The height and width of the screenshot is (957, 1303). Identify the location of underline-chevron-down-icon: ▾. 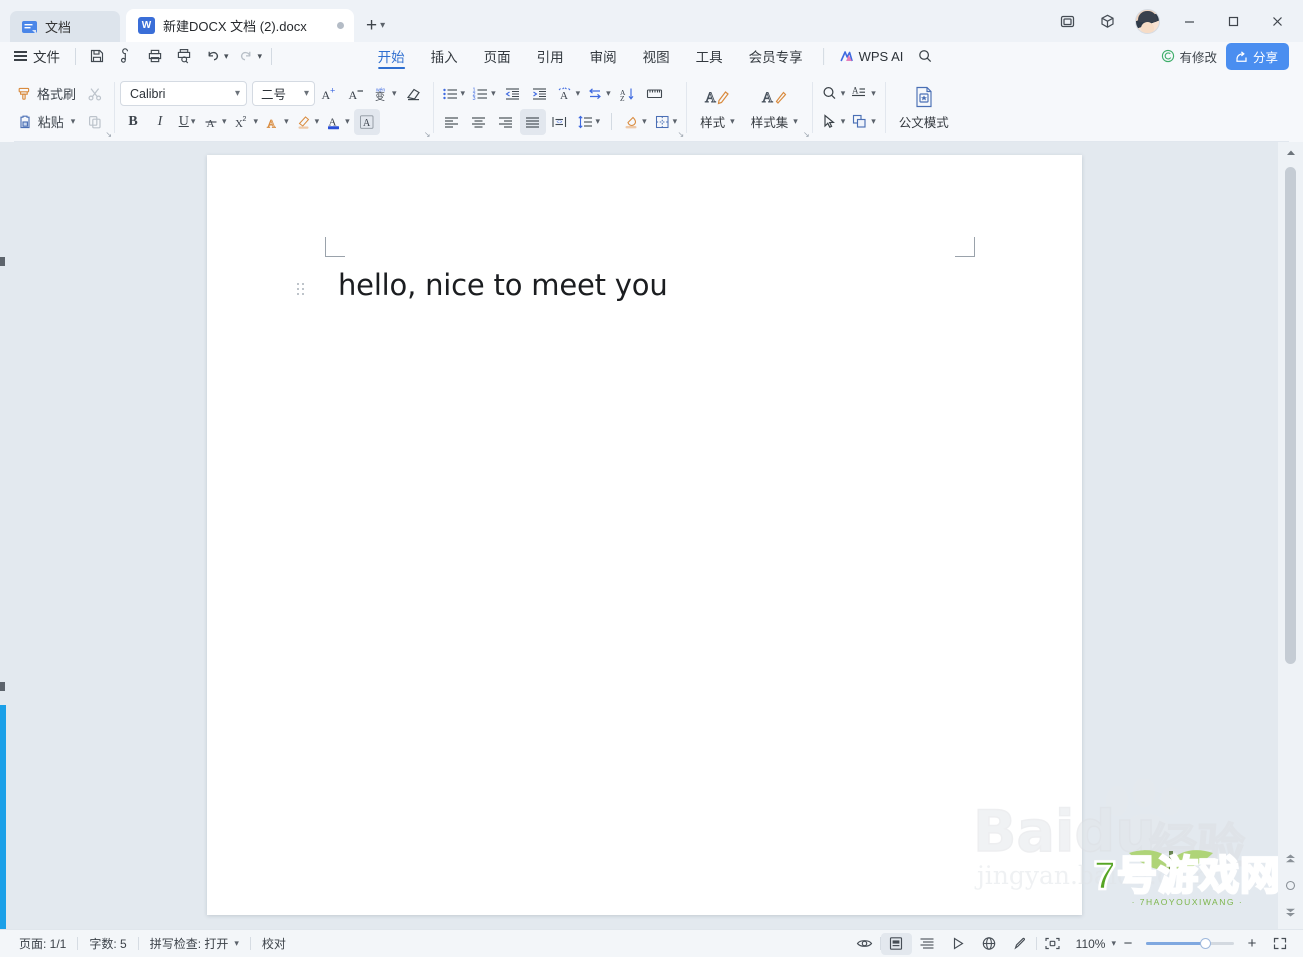
(193, 121).